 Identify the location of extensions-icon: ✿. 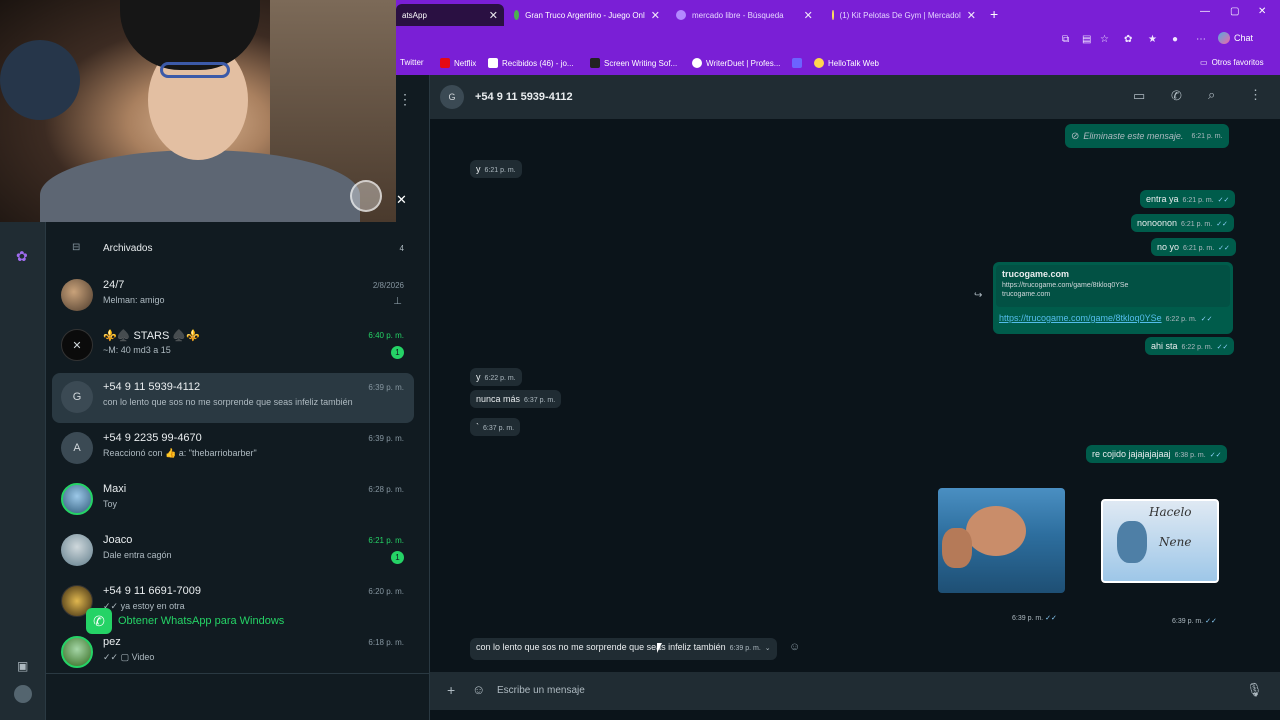
(1128, 39).